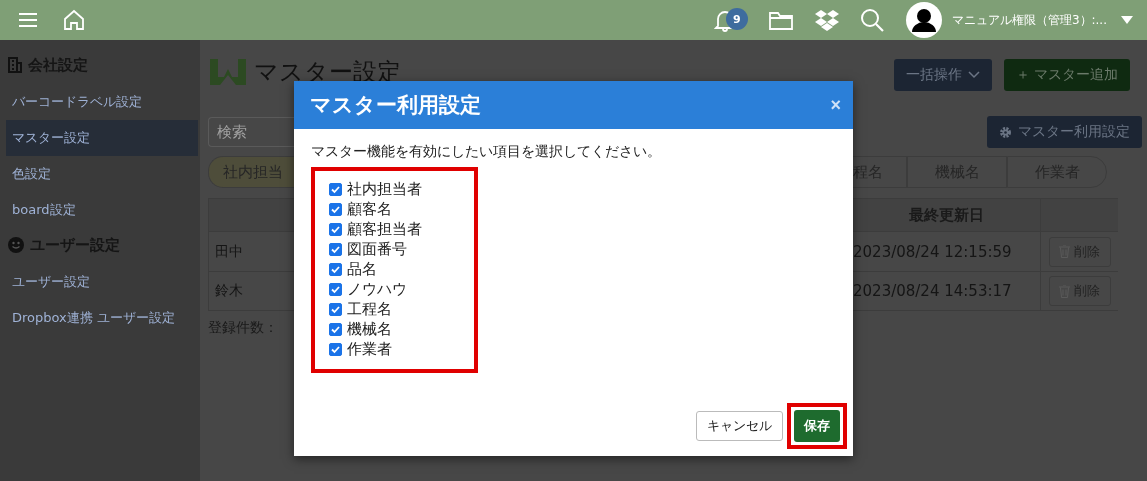 The image size is (1147, 481). Describe the element at coordinates (1066, 75) in the screenshot. I see `add-master-button: ＋ マスター追加` at that location.